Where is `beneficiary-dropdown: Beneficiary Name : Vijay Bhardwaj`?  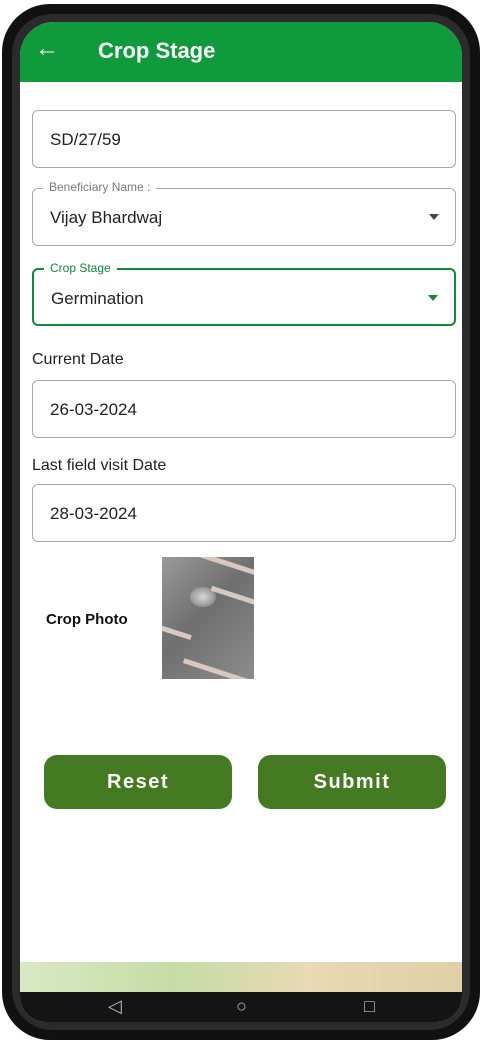 beneficiary-dropdown: Beneficiary Name : Vijay Bhardwaj is located at coordinates (244, 213).